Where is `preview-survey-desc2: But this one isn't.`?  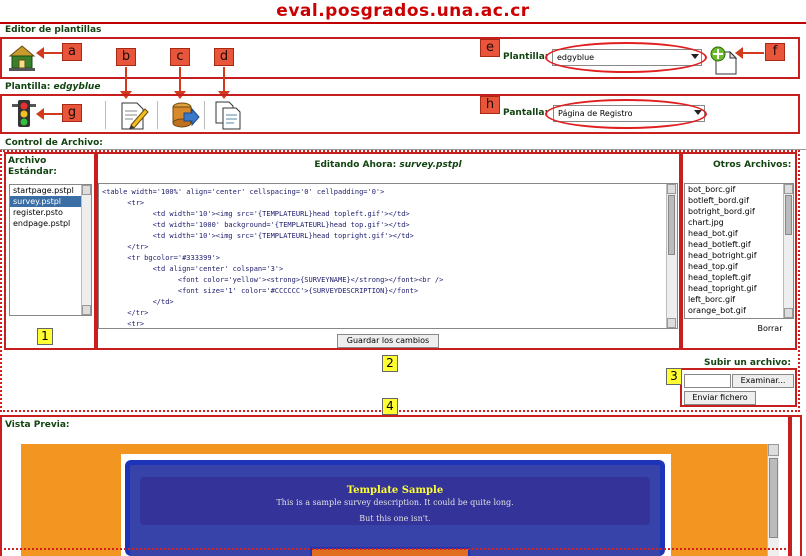 preview-survey-desc2: But this one isn't. is located at coordinates (395, 518).